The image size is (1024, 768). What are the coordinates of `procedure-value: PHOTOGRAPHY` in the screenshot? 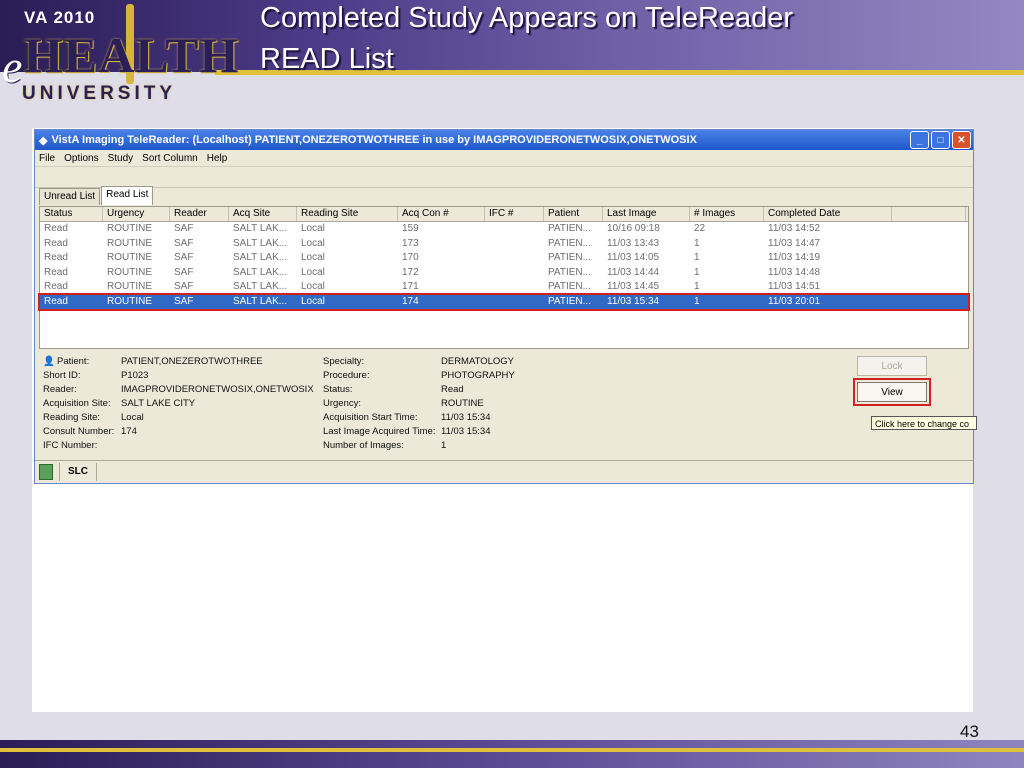 It's located at (478, 375).